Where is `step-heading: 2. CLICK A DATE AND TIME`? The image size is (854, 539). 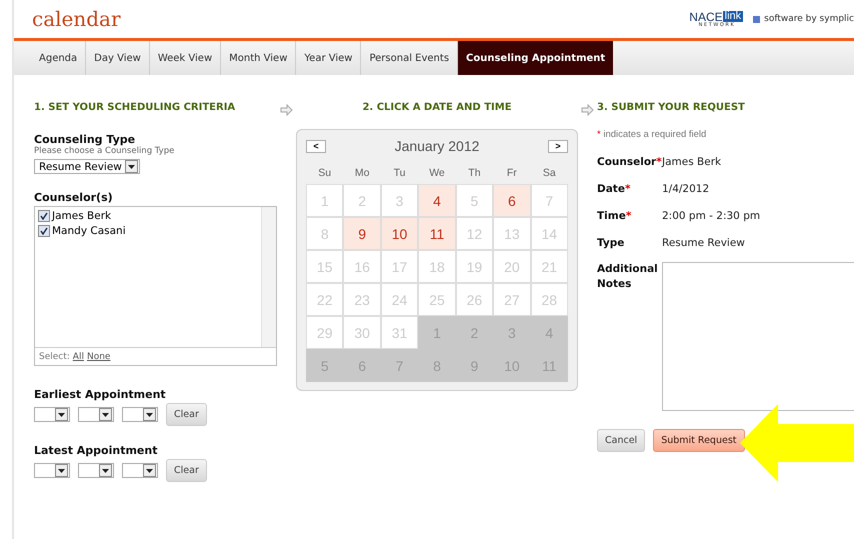 step-heading: 2. CLICK A DATE AND TIME is located at coordinates (437, 107).